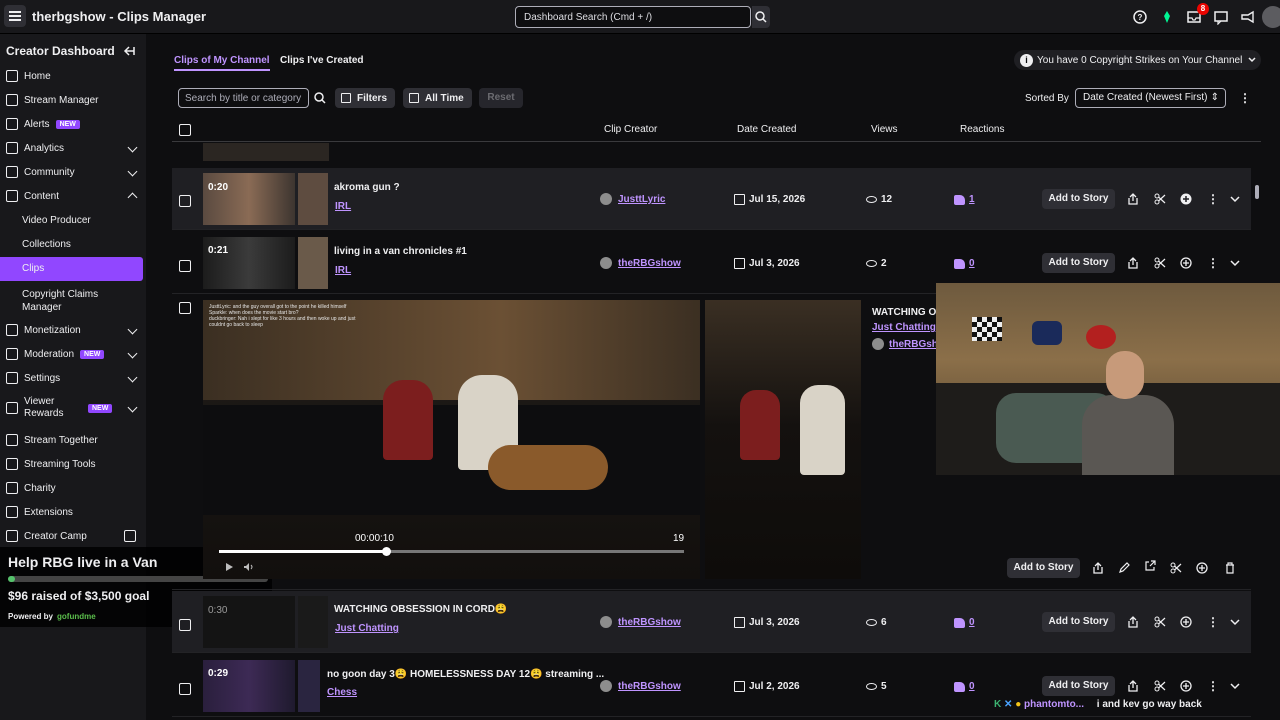  What do you see at coordinates (1271, 17) in the screenshot?
I see `user-avatar` at bounding box center [1271, 17].